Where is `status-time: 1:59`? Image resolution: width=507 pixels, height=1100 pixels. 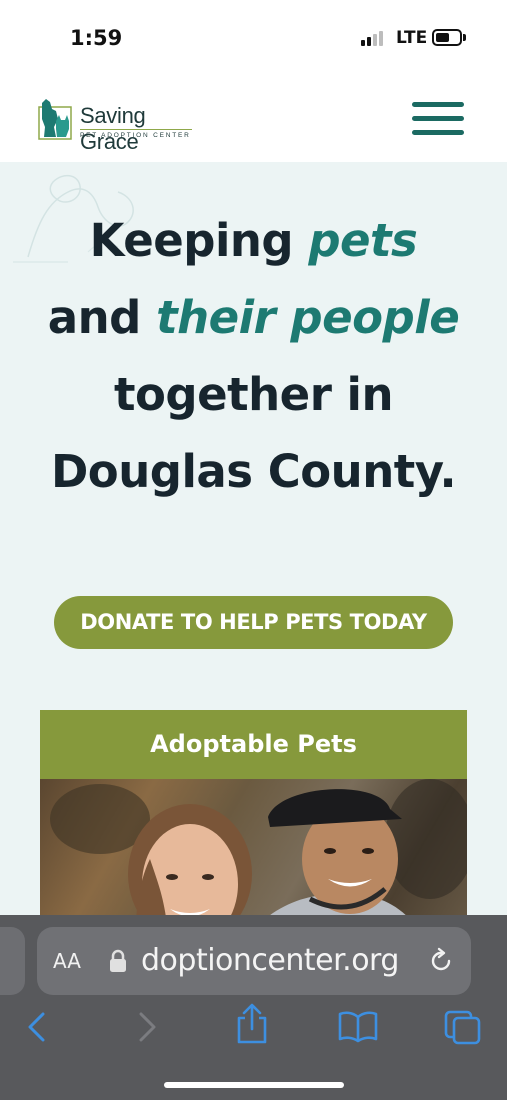 status-time: 1:59 is located at coordinates (96, 38).